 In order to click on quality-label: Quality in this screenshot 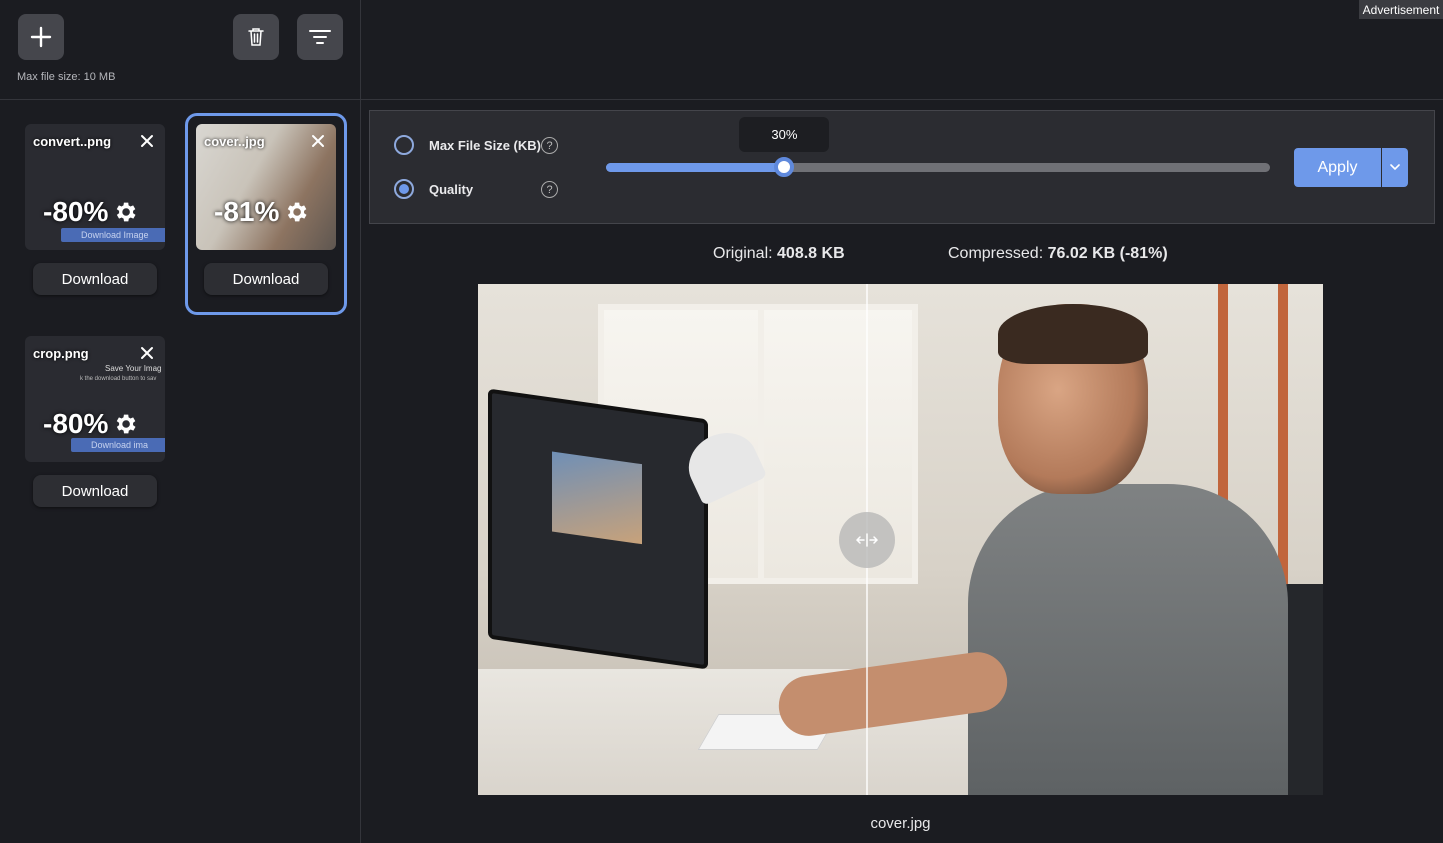, I will do `click(451, 189)`.